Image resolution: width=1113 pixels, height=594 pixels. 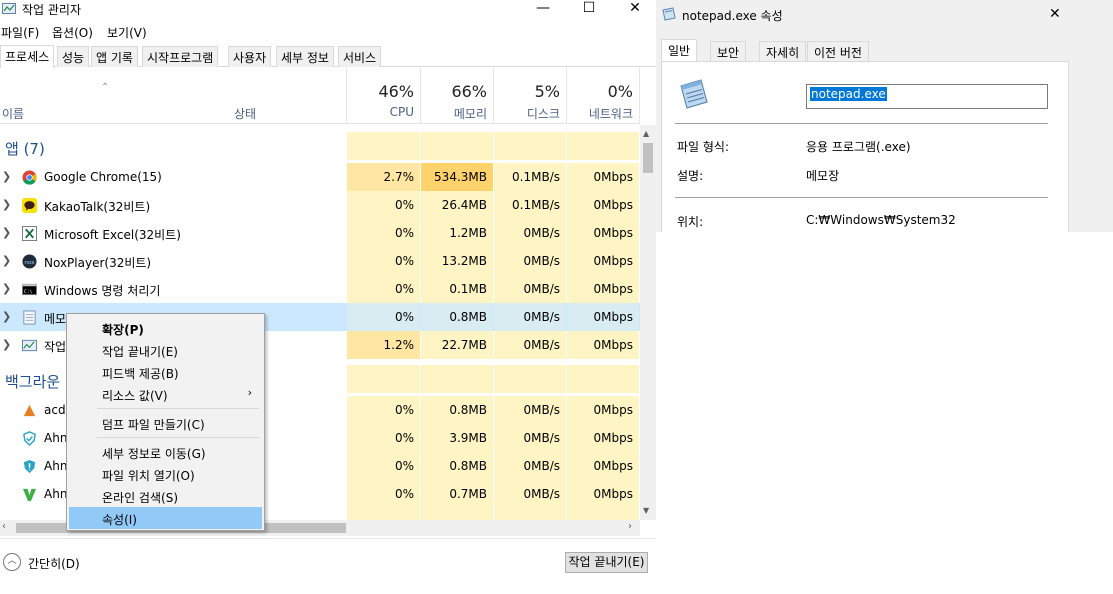 What do you see at coordinates (635, 10) in the screenshot?
I see `close-button: ✕` at bounding box center [635, 10].